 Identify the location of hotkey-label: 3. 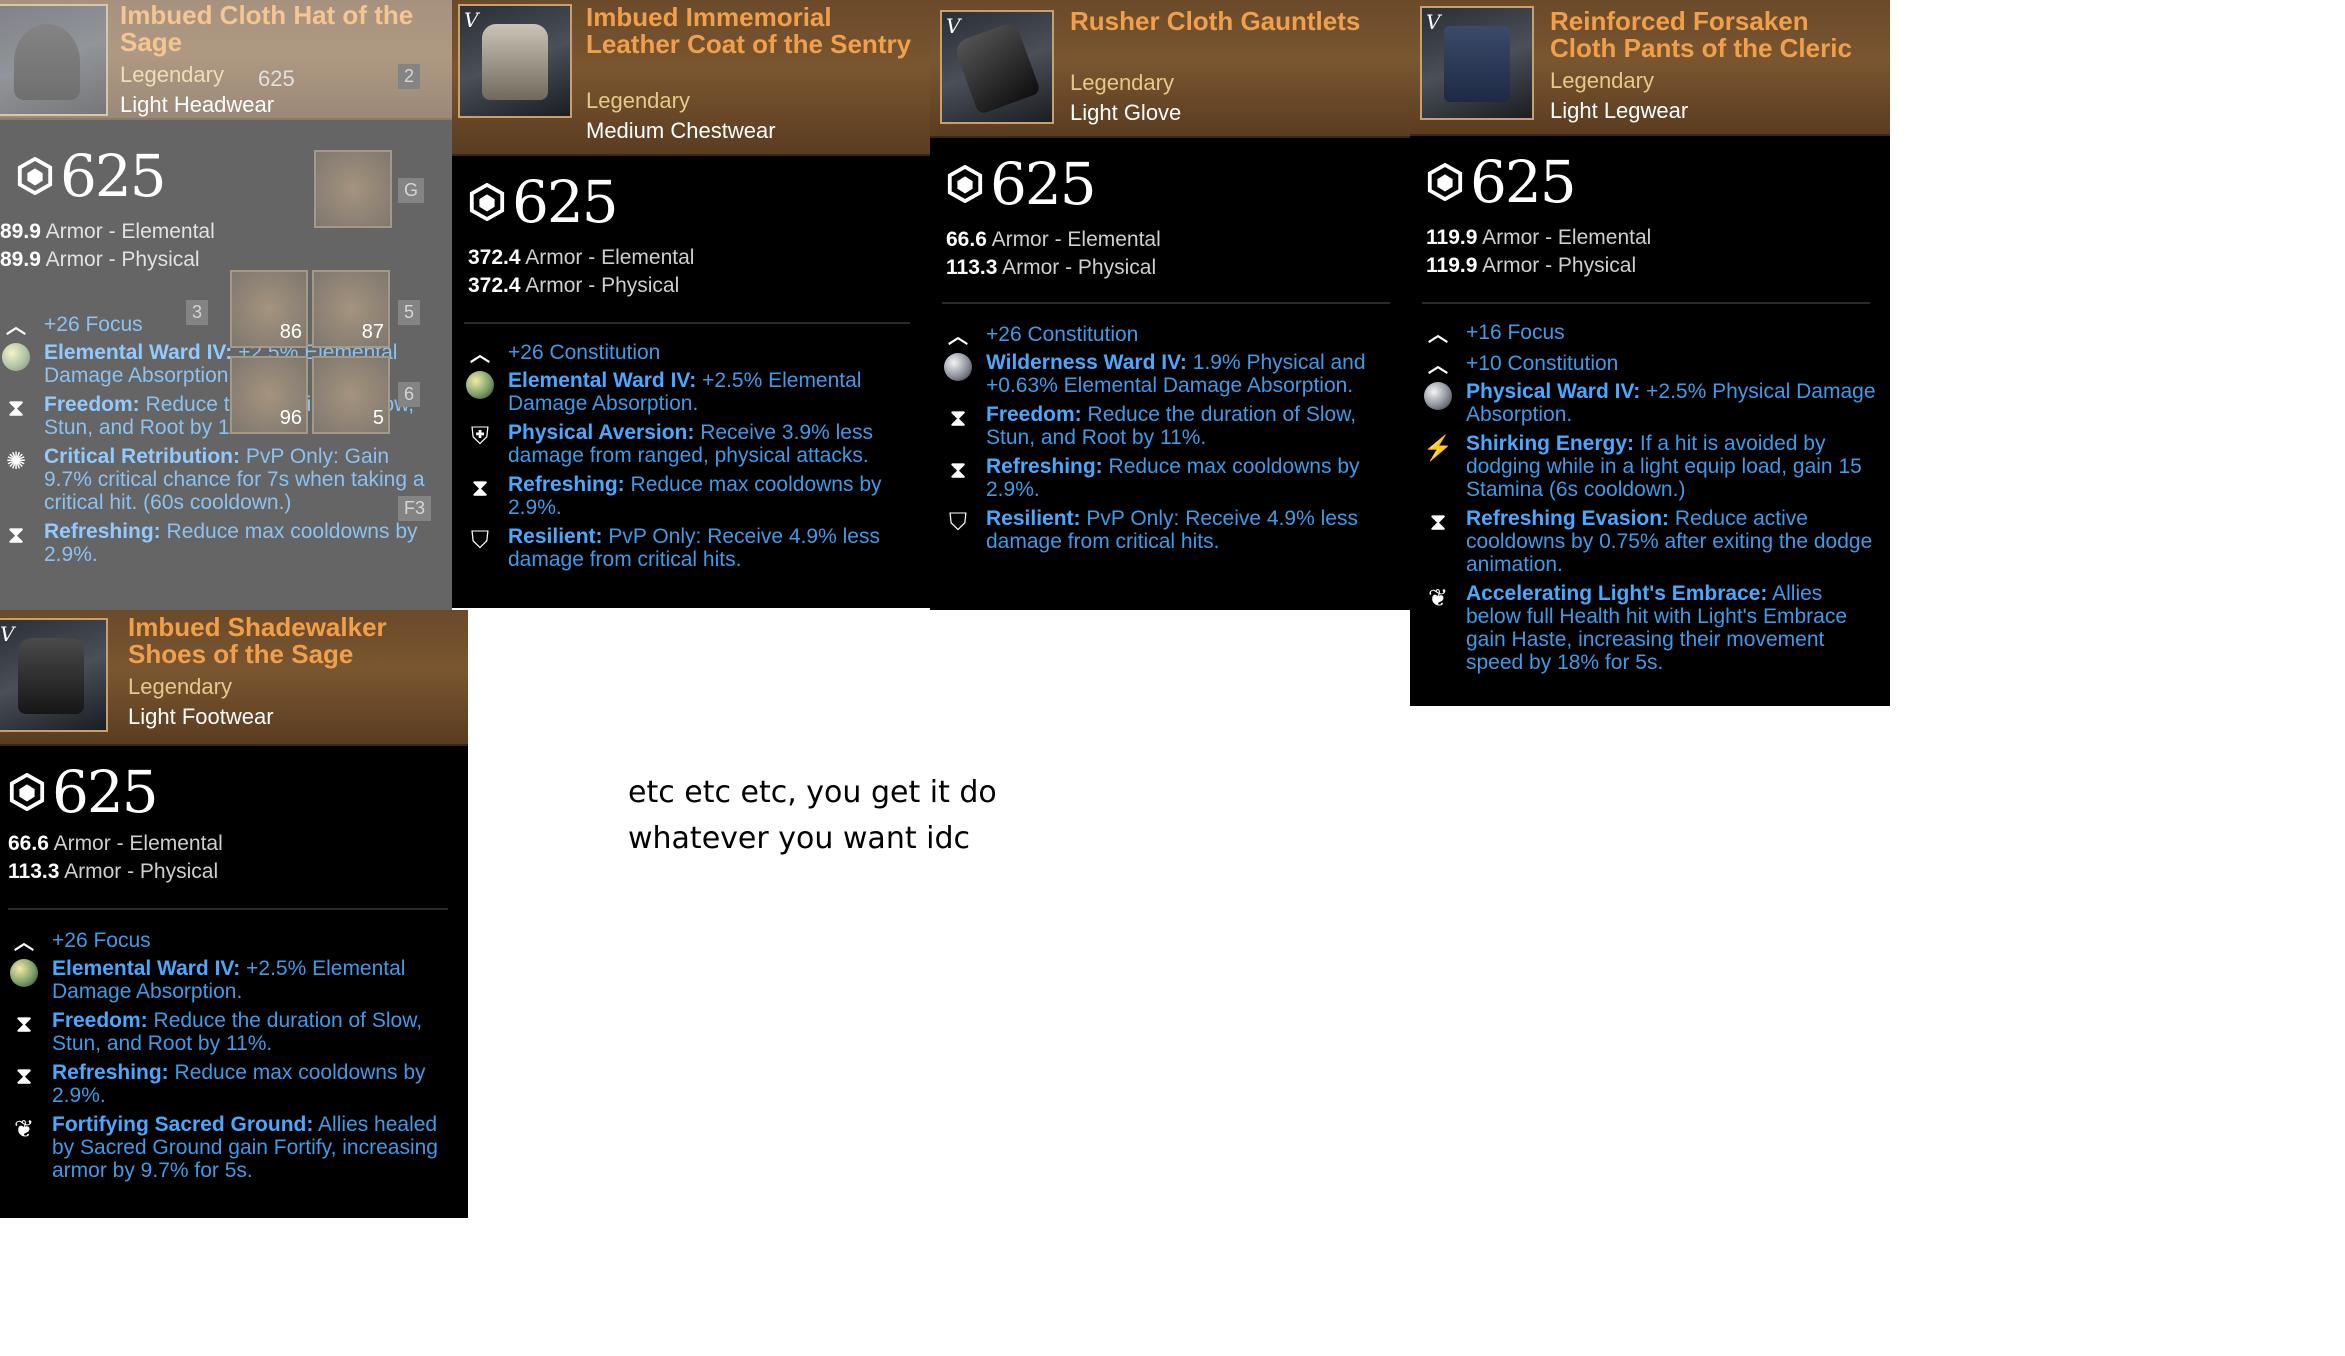
(197, 312).